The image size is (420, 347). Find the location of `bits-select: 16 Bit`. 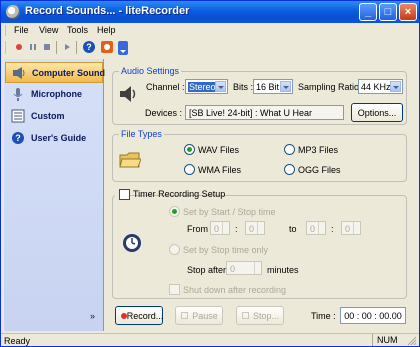

bits-select: 16 Bit is located at coordinates (273, 86).